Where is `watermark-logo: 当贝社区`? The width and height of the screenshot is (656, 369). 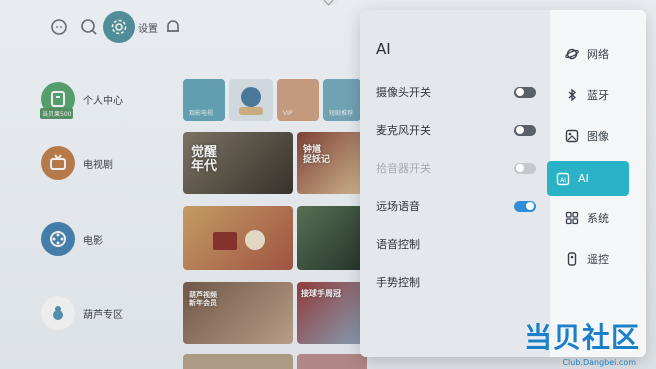 watermark-logo: 当贝社区 is located at coordinates (581, 337).